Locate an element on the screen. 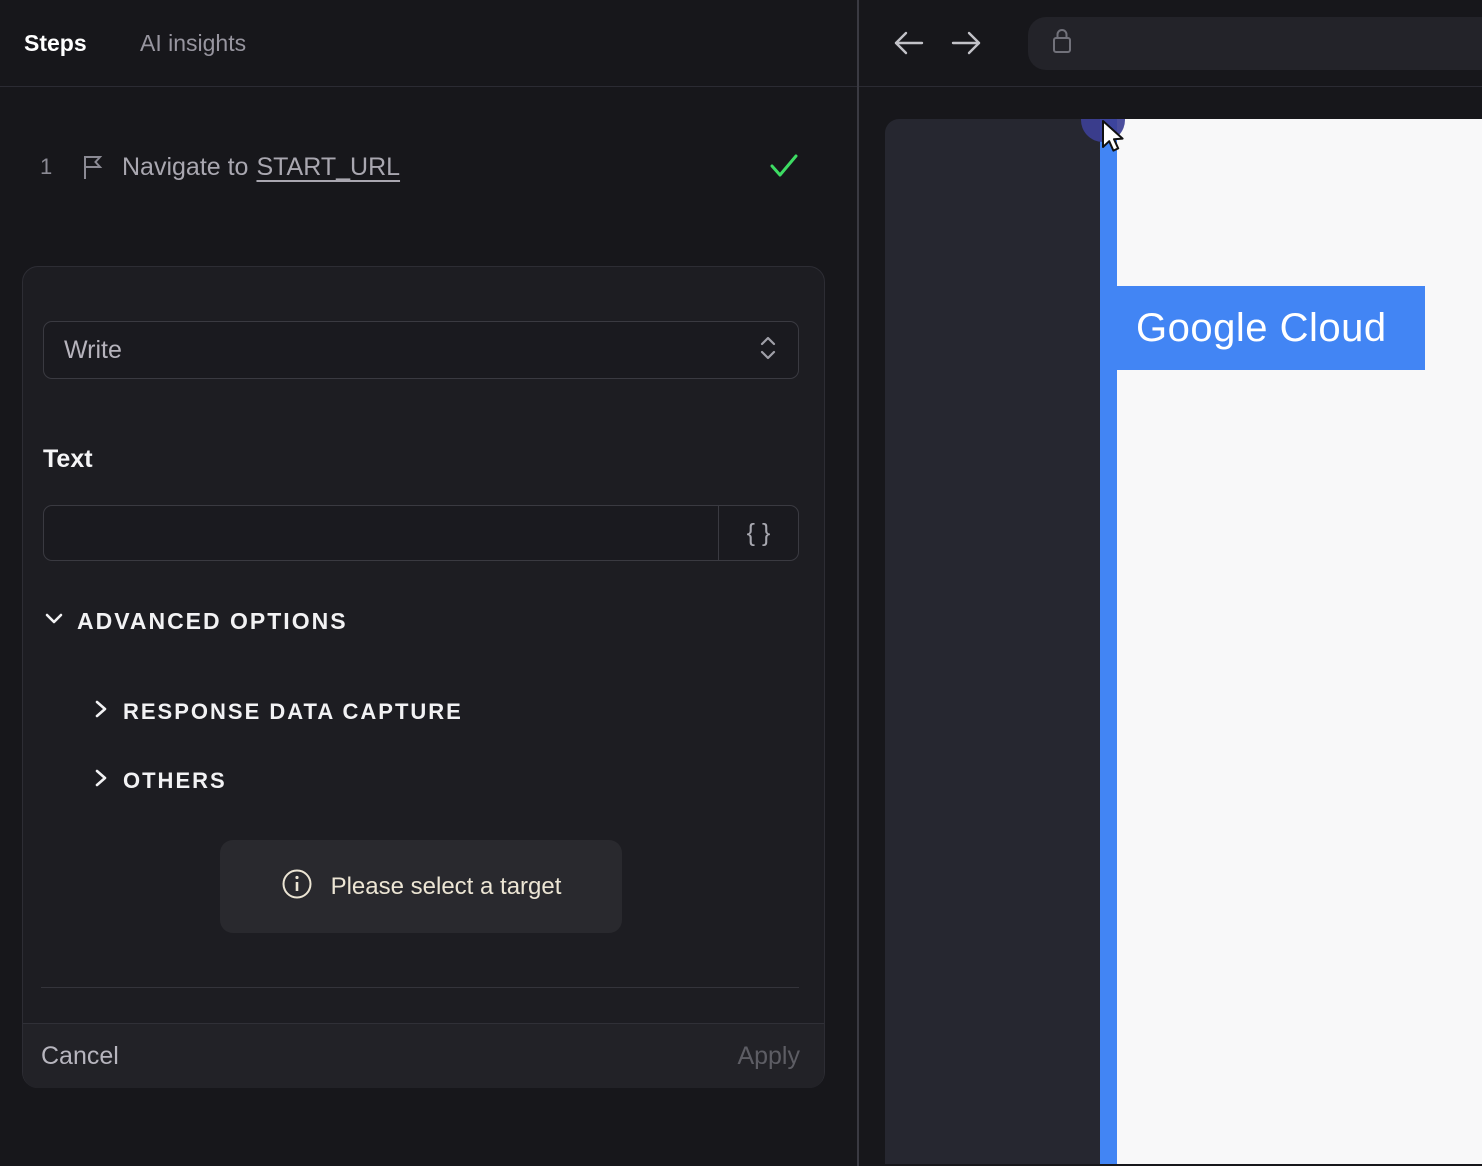 This screenshot has height=1166, width=1482. others-label: OTHERS is located at coordinates (175, 780).